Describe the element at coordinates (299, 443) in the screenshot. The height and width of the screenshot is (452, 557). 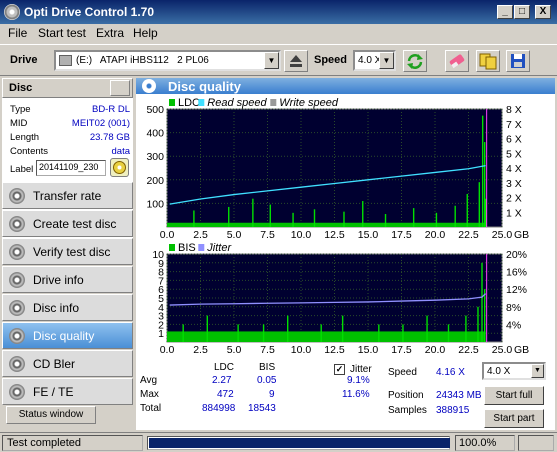
I see `progress-fill` at that location.